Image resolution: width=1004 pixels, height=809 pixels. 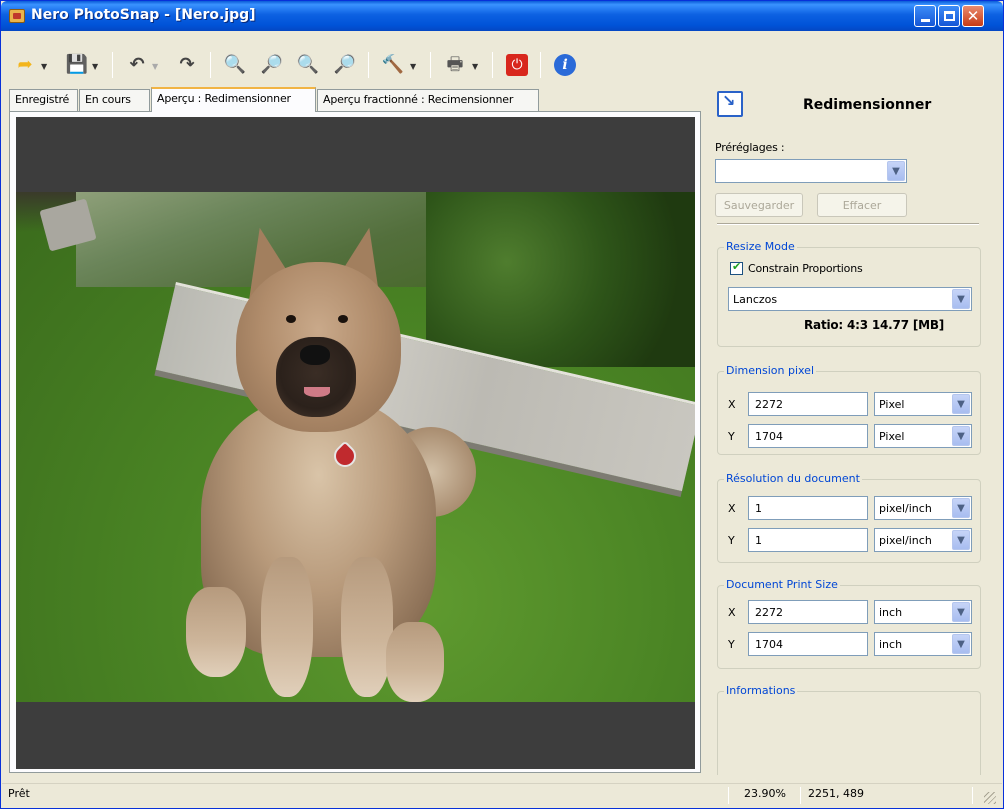 What do you see at coordinates (317, 392) in the screenshot?
I see `dog-tongue` at bounding box center [317, 392].